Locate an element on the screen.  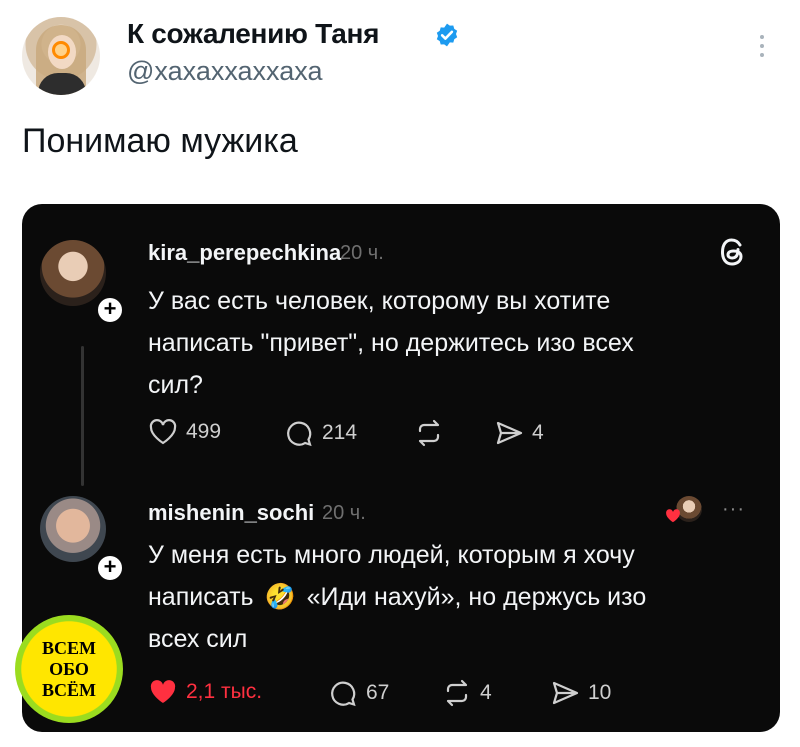
post1-text-line-3: сил? is located at coordinates (175, 385).